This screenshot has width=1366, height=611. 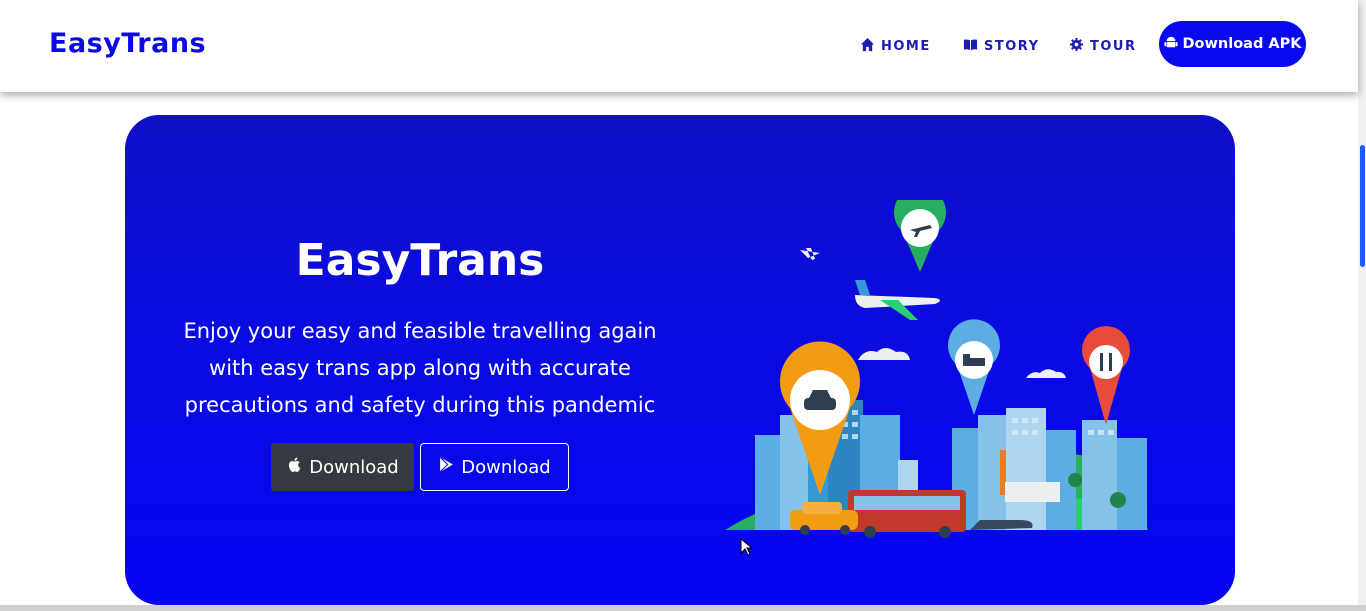 I want to click on nav-story-link: STORY, so click(x=1001, y=46).